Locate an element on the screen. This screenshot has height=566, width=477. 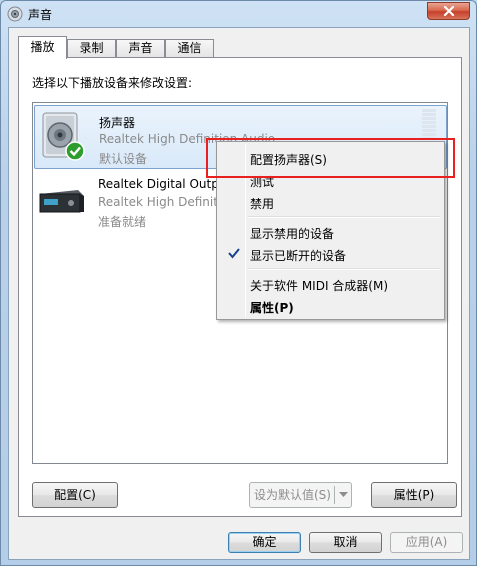
title-bar: 声音 is located at coordinates (238, 14).